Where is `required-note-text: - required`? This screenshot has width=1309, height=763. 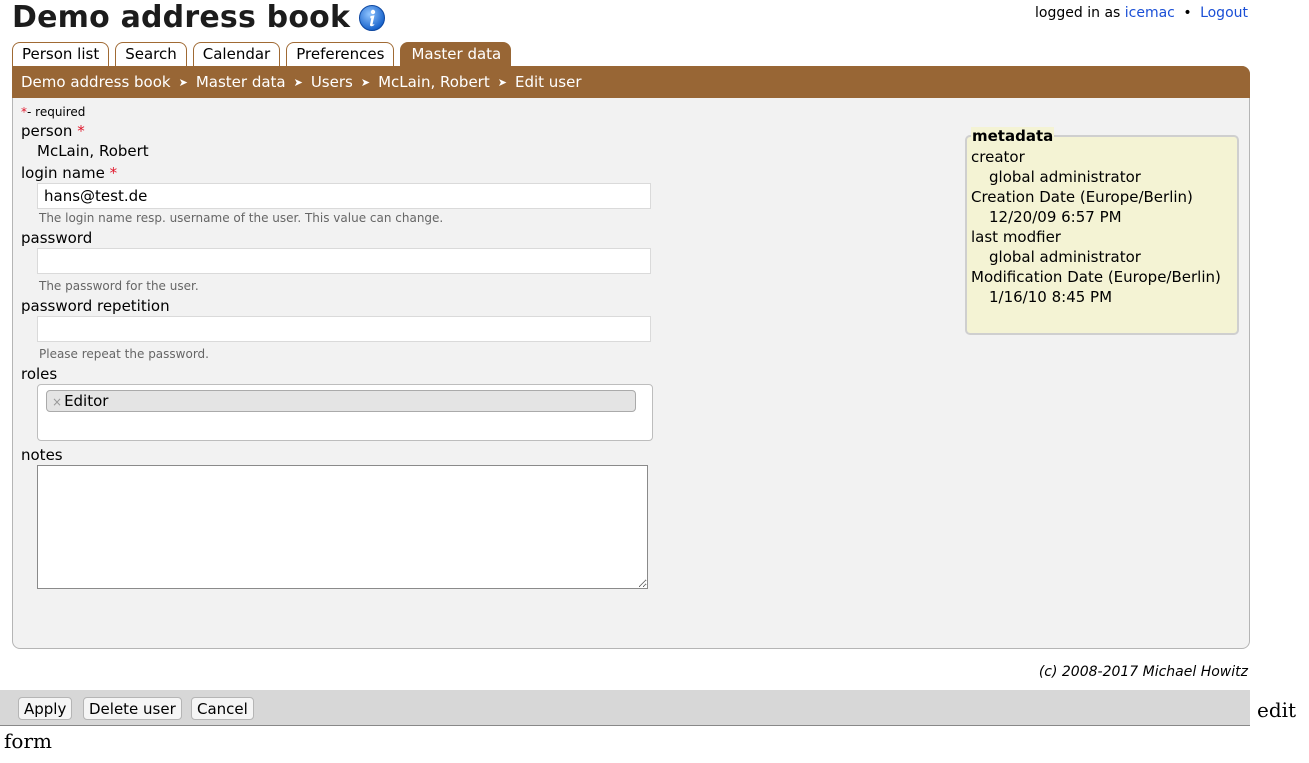 required-note-text: - required is located at coordinates (56, 112).